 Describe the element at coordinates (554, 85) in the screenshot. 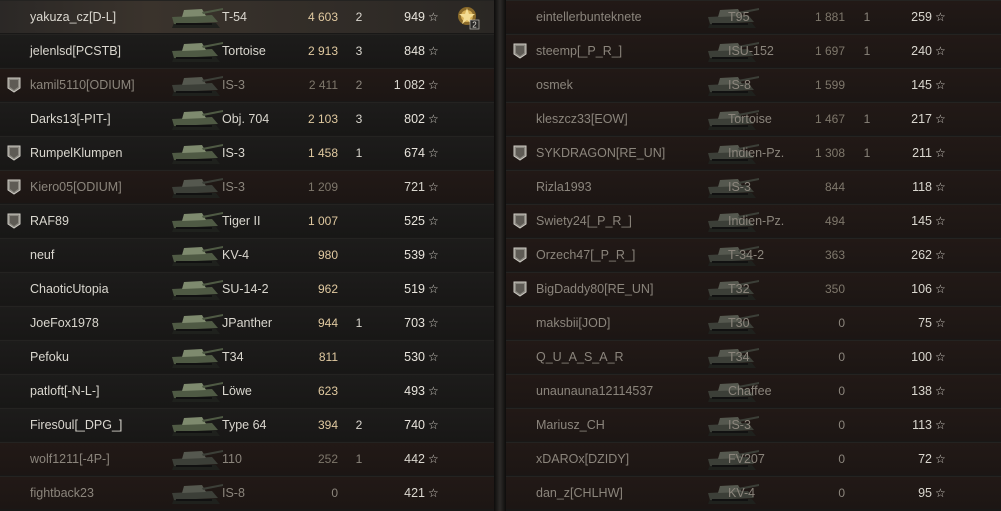

I see `player-name: osmek` at that location.